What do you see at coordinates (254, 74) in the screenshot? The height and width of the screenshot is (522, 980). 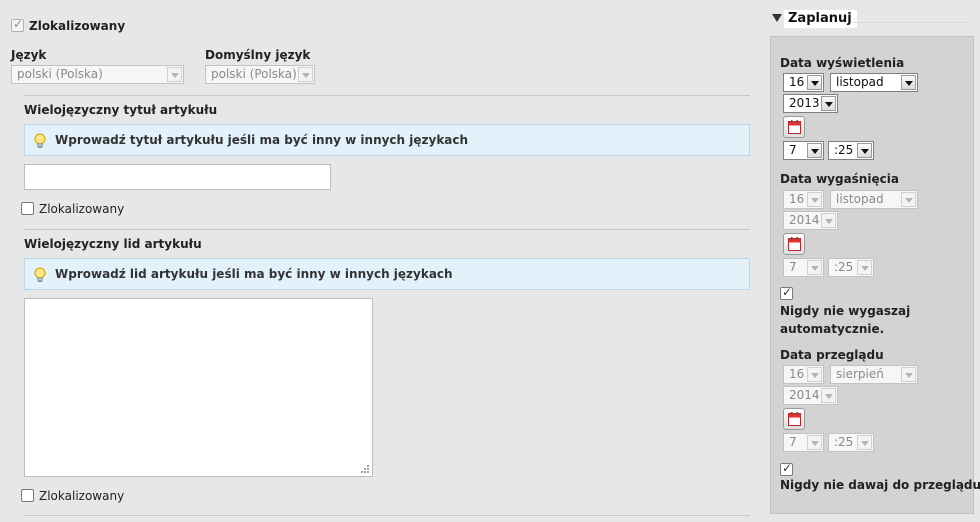 I see `default-language-select-value: polski (Polska)` at bounding box center [254, 74].